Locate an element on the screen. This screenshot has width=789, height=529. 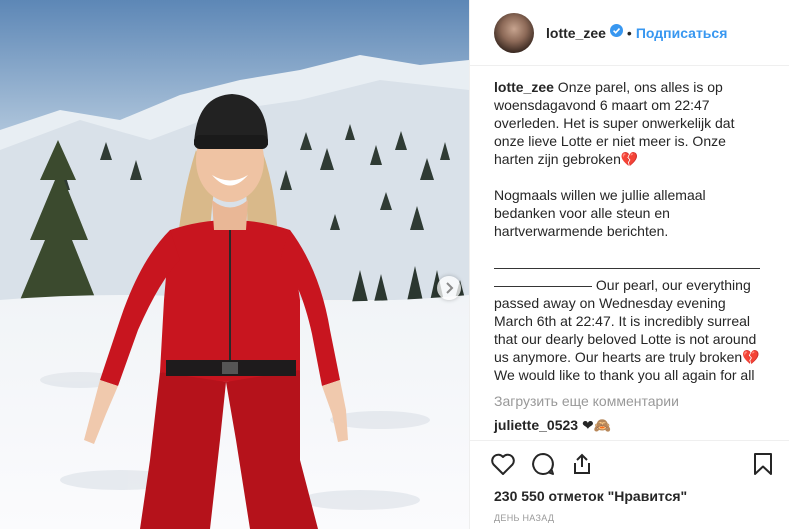
share-button is located at coordinates (582, 464).